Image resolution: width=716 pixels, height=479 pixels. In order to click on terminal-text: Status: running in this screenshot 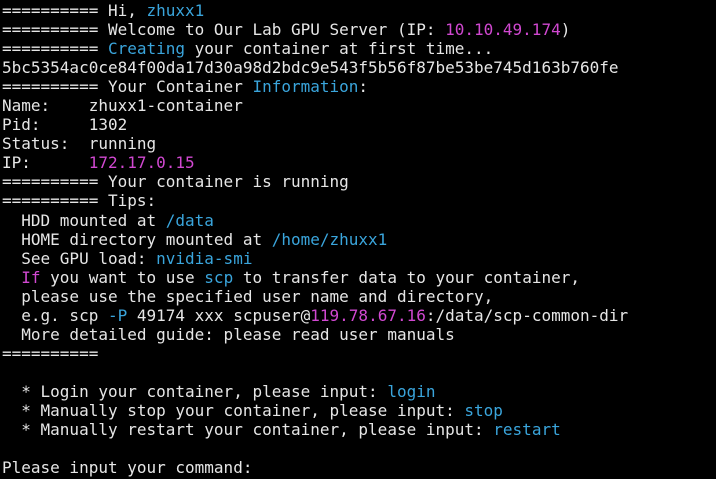, I will do `click(79, 144)`.